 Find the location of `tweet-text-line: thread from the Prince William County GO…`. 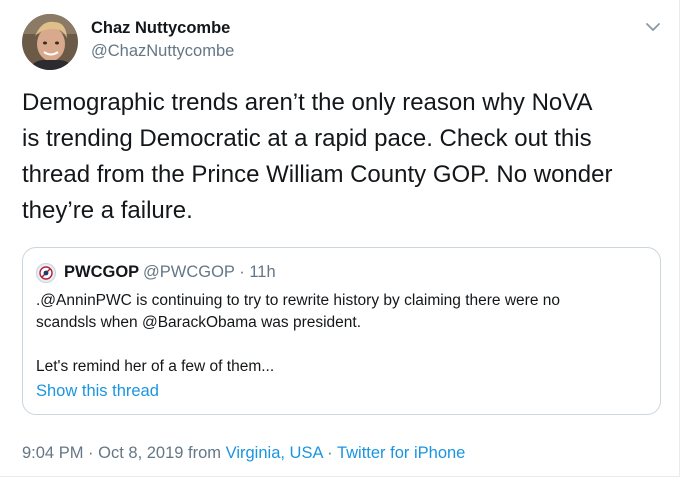

tweet-text-line: thread from the Prince William County GO… is located at coordinates (317, 174).